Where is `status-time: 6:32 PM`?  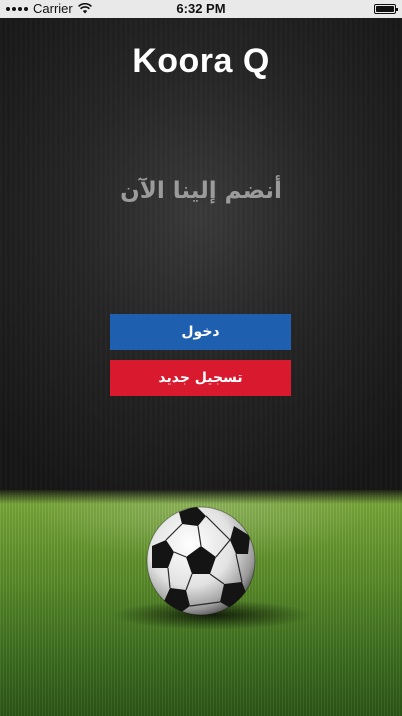
status-time: 6:32 PM is located at coordinates (201, 8).